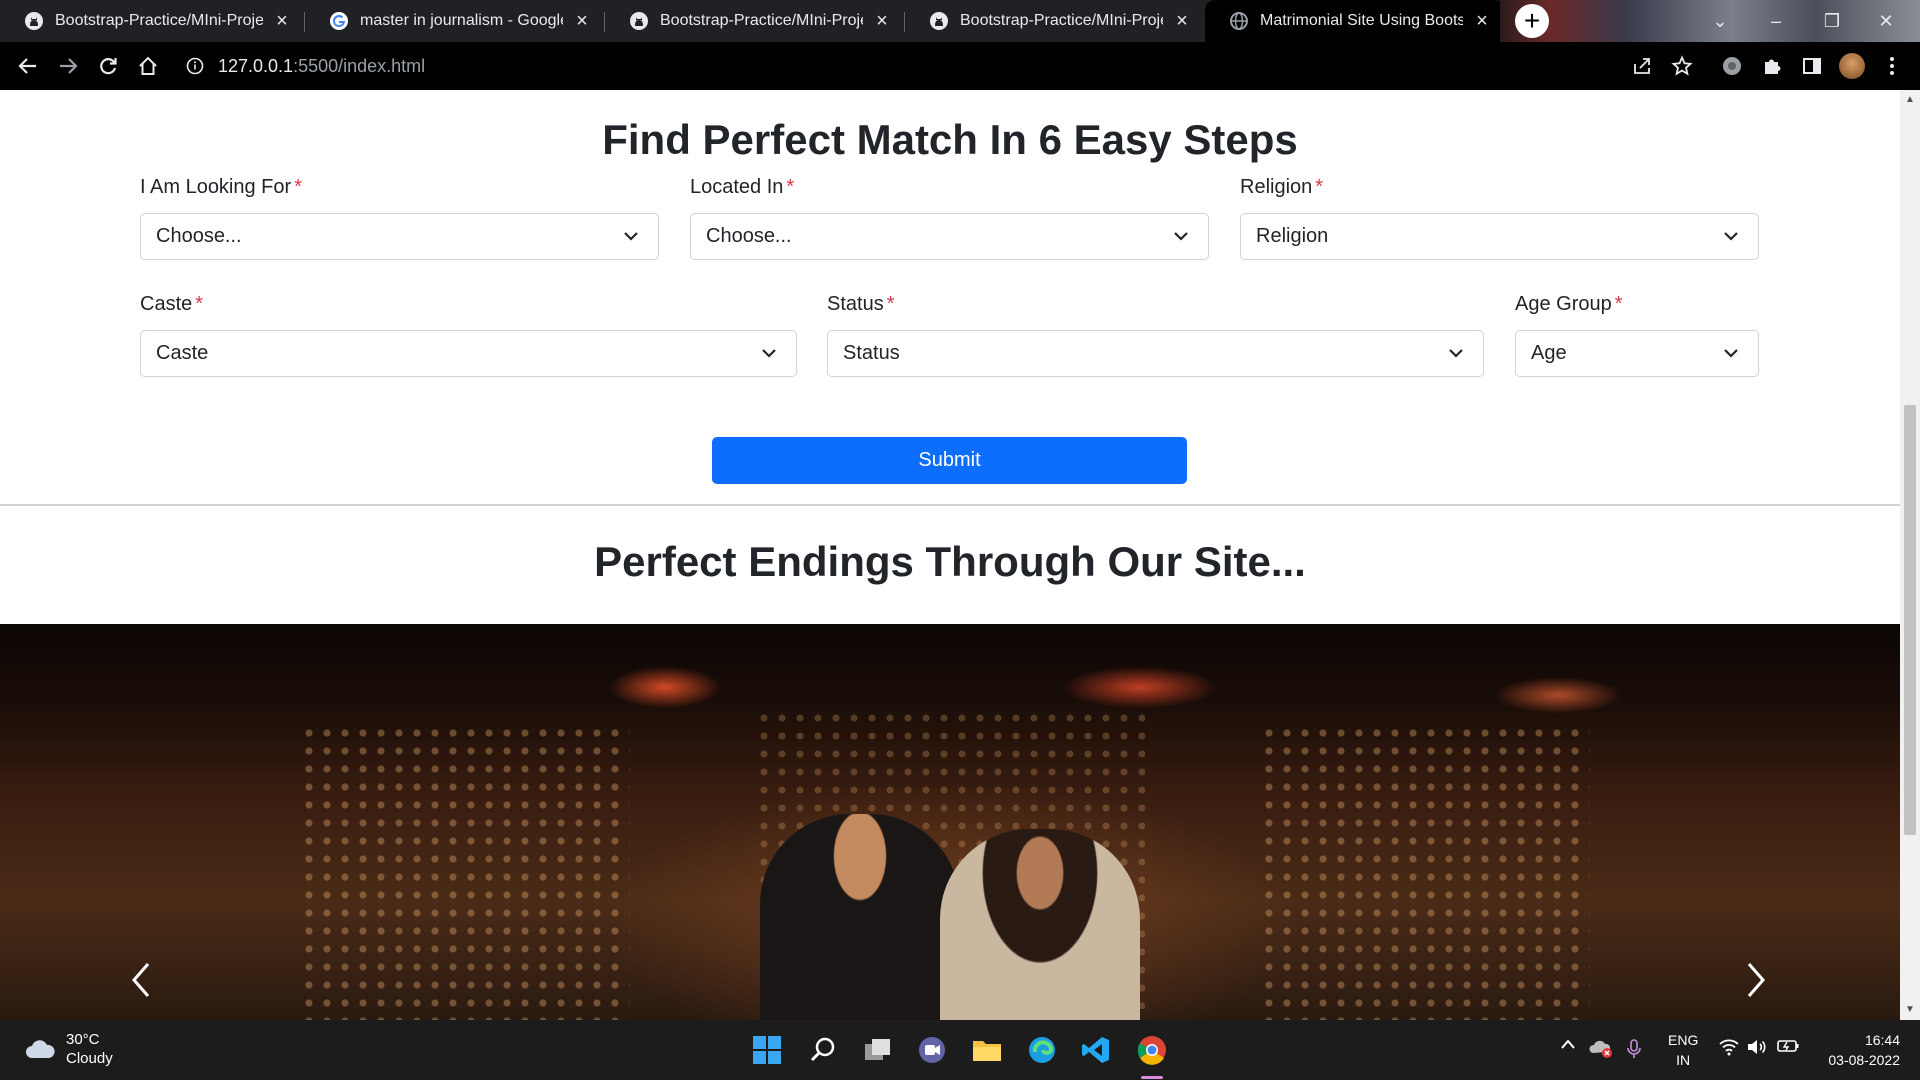  What do you see at coordinates (823, 1050) in the screenshot?
I see `search-icon` at bounding box center [823, 1050].